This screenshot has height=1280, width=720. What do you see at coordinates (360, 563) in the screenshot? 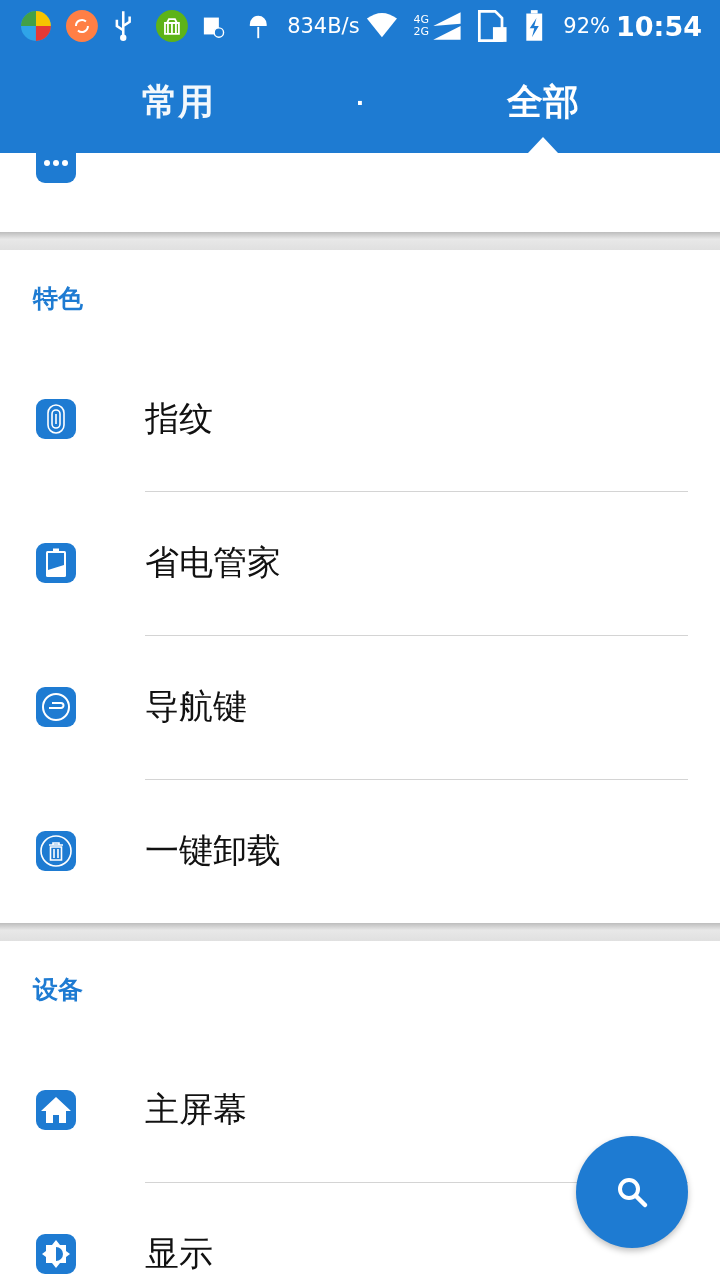
I see `settings-item: 省电管家` at bounding box center [360, 563].